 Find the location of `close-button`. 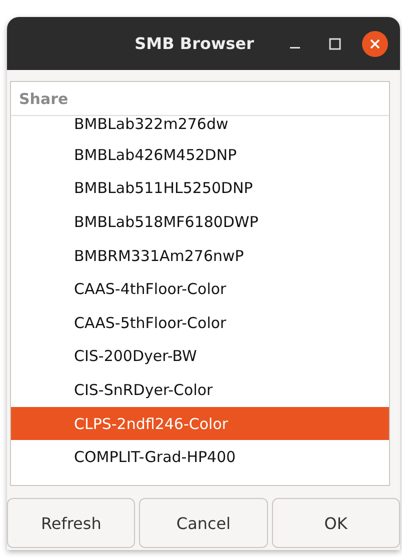

close-button is located at coordinates (375, 43).